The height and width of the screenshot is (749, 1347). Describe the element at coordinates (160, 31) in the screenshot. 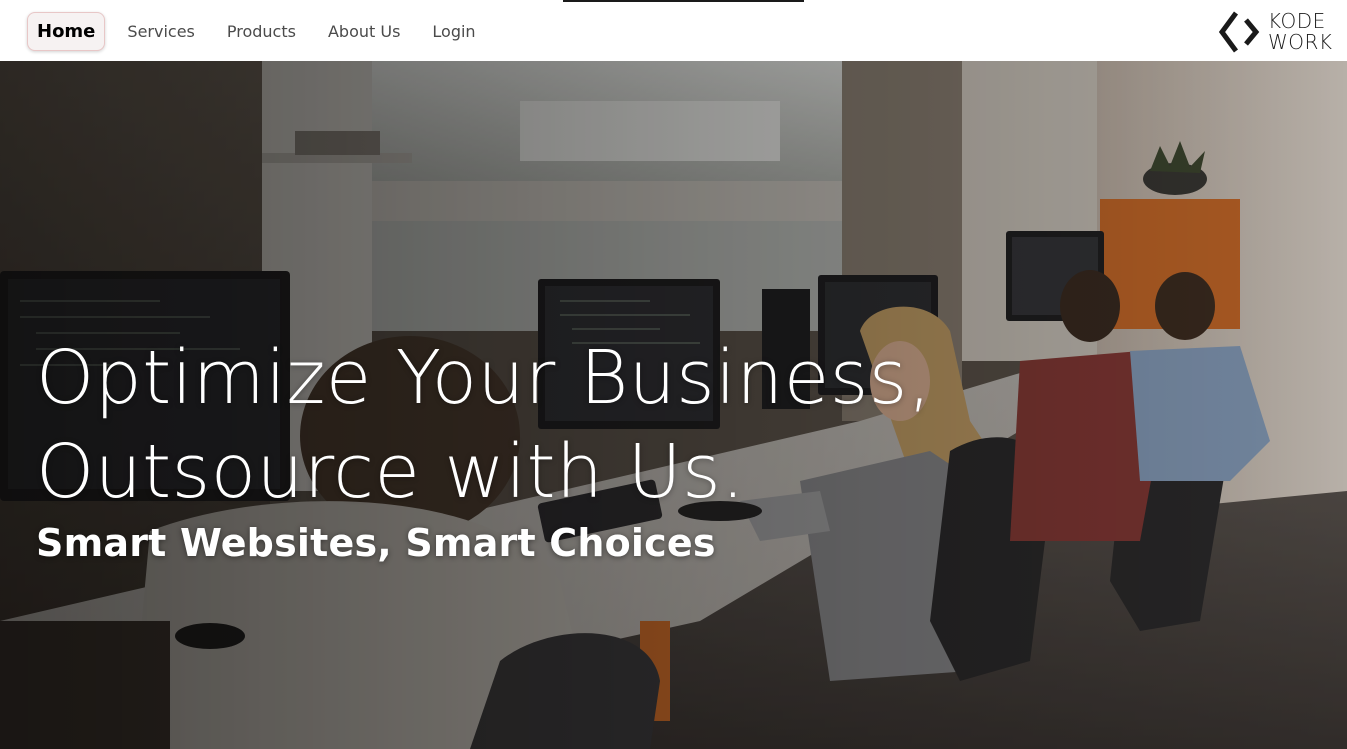

I see `nav-item-services: Services` at that location.